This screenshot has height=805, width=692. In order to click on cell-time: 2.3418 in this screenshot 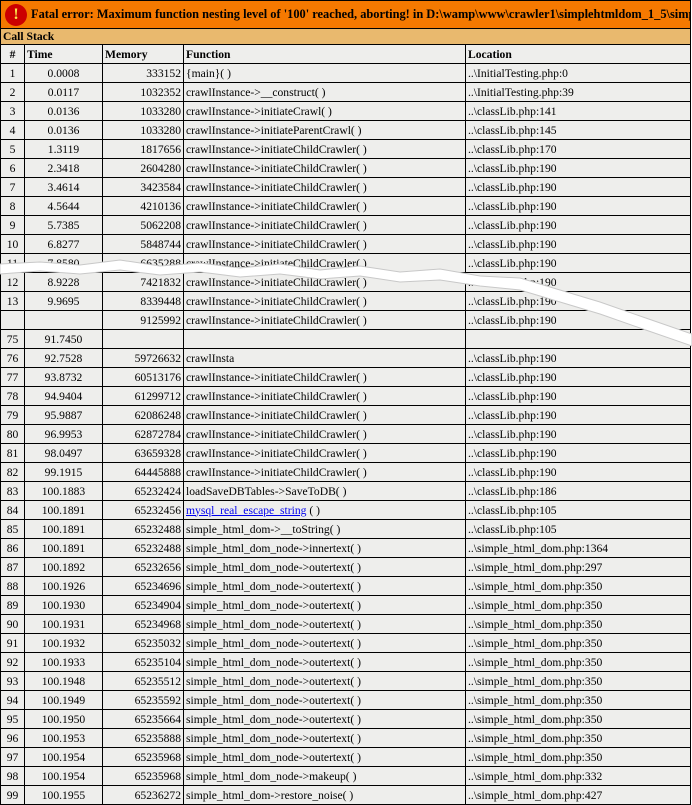, I will do `click(63, 168)`.